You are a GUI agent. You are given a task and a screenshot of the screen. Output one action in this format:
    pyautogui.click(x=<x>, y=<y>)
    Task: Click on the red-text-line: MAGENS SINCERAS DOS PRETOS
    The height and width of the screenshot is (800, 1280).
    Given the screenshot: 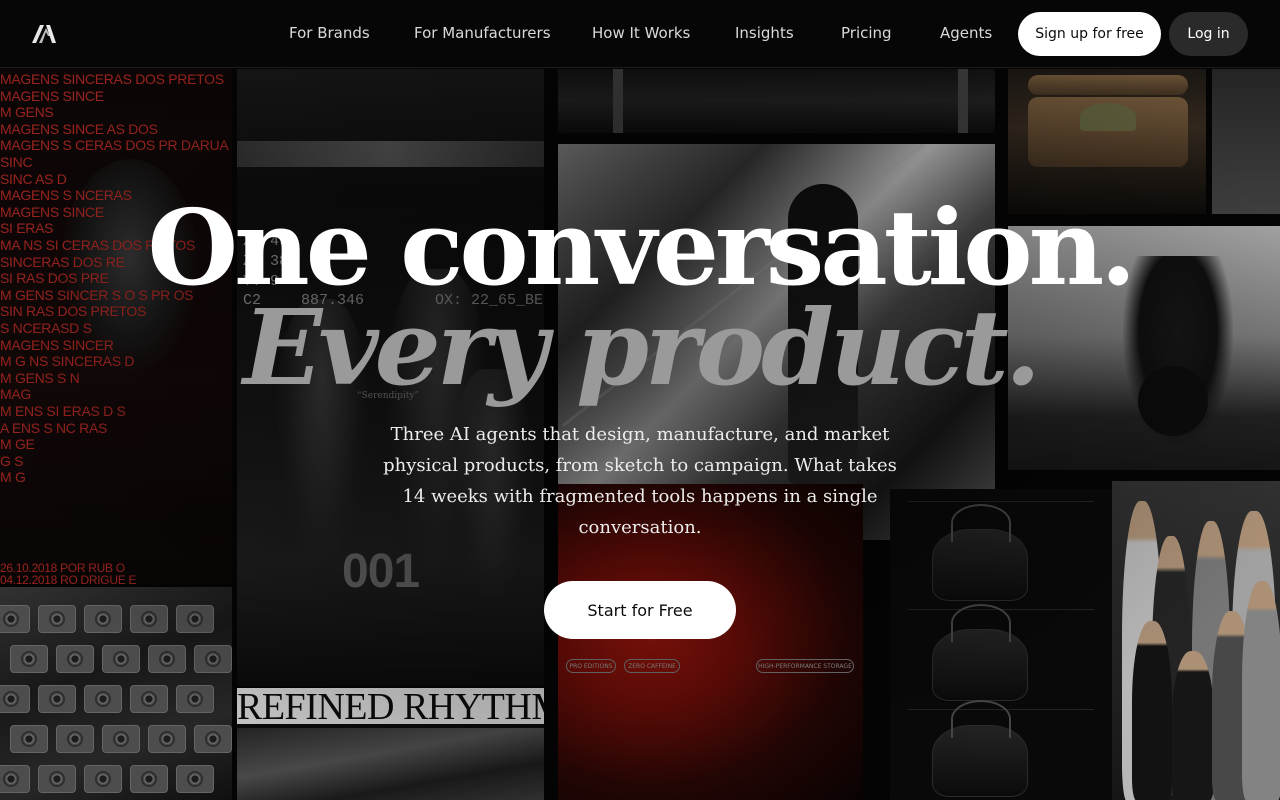 What is the action you would take?
    pyautogui.click(x=112, y=79)
    